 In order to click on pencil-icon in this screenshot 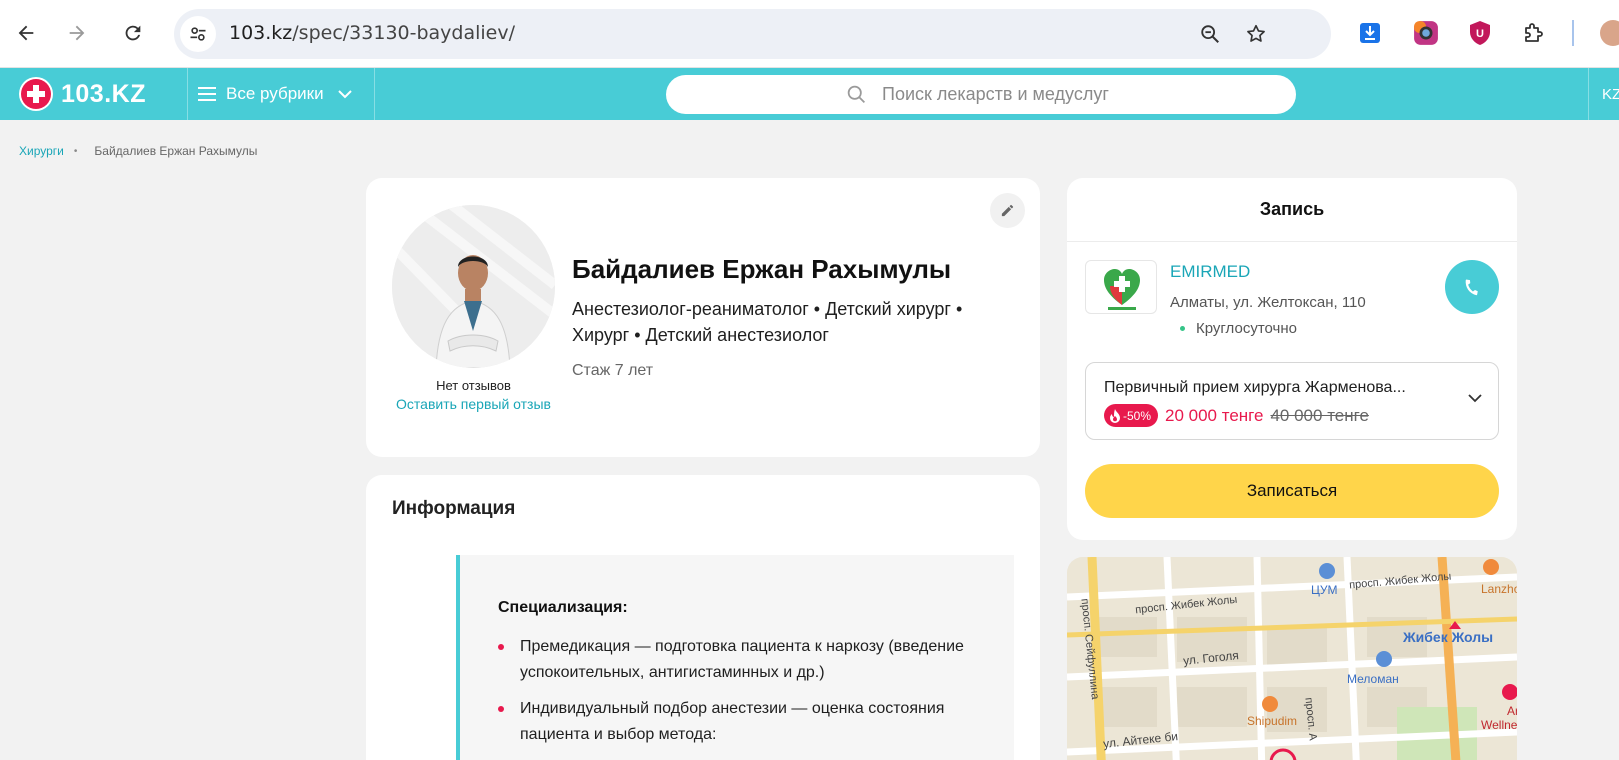, I will do `click(1007, 210)`.